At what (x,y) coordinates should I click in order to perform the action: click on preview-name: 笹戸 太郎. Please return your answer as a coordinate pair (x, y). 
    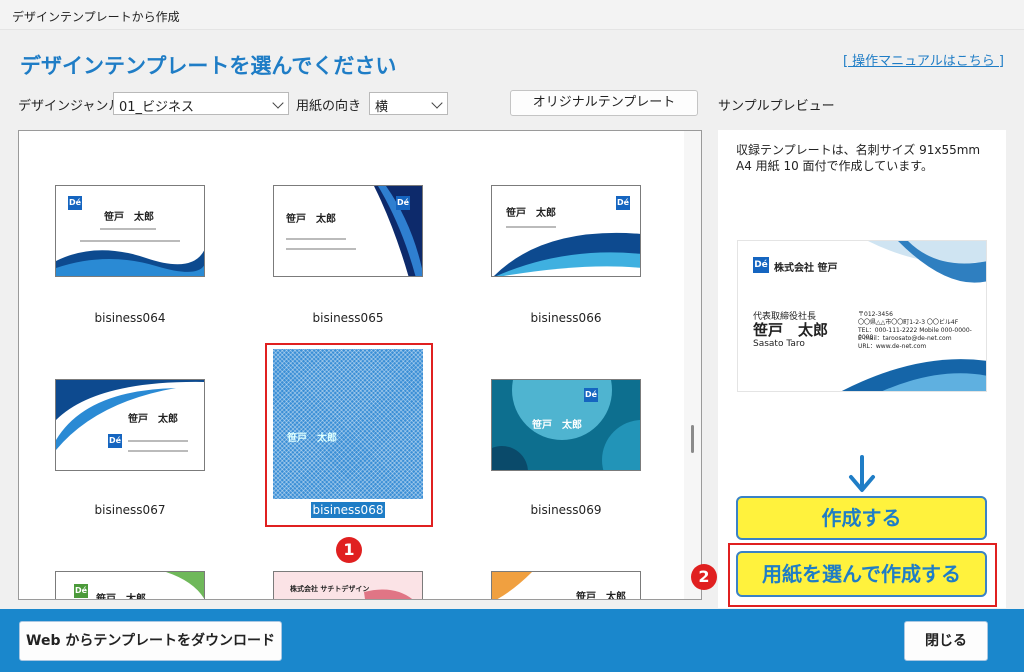
    Looking at the image, I should click on (791, 330).